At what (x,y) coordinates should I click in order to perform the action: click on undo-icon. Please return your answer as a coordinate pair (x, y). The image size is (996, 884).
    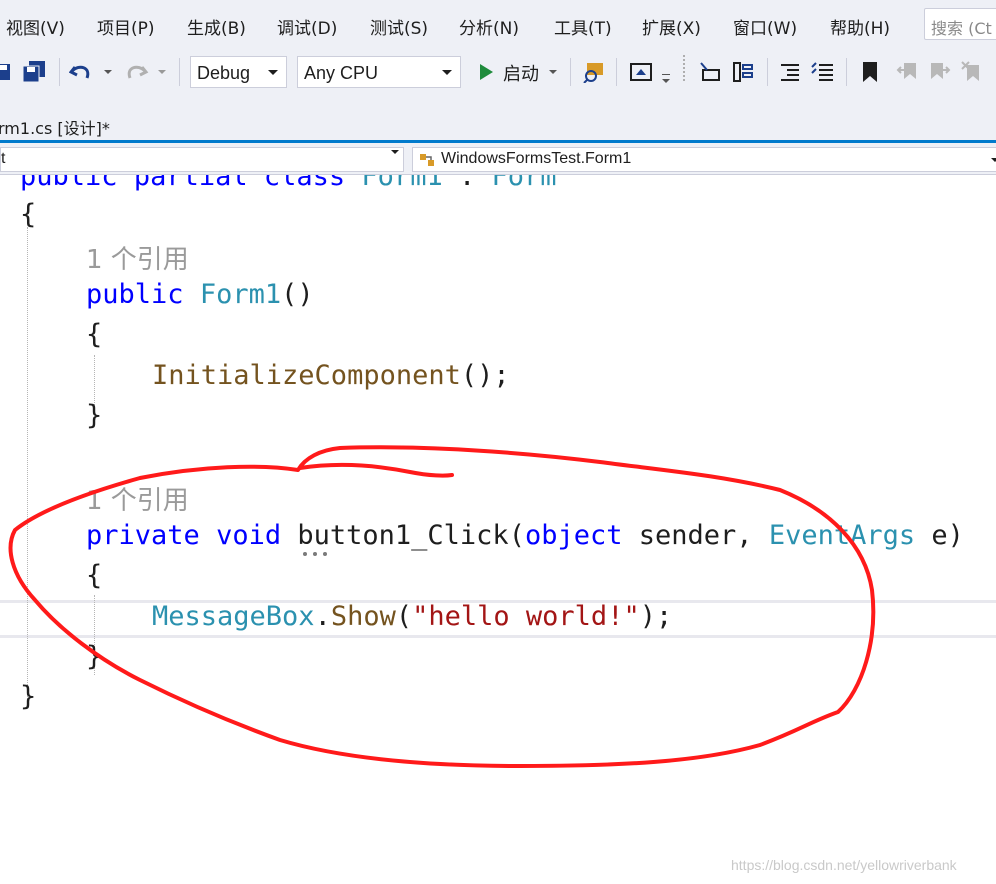
    Looking at the image, I should click on (82, 72).